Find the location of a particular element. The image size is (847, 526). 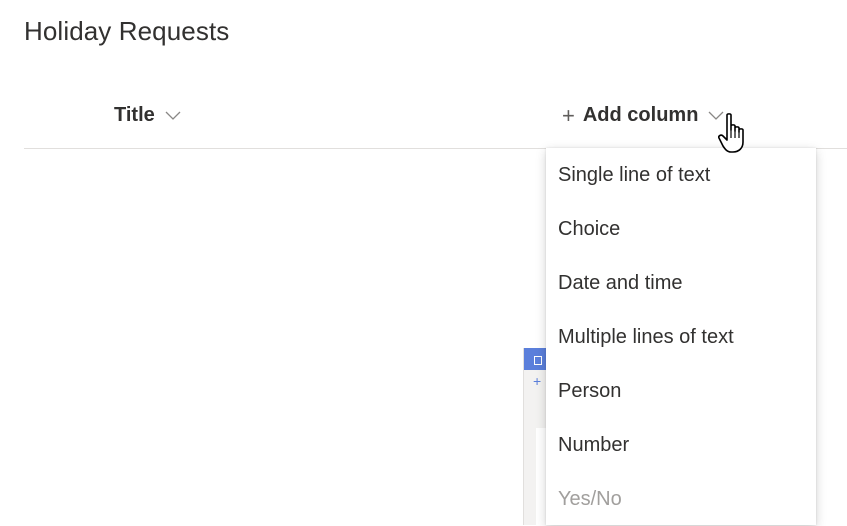

column-header-title: Title is located at coordinates (147, 115).